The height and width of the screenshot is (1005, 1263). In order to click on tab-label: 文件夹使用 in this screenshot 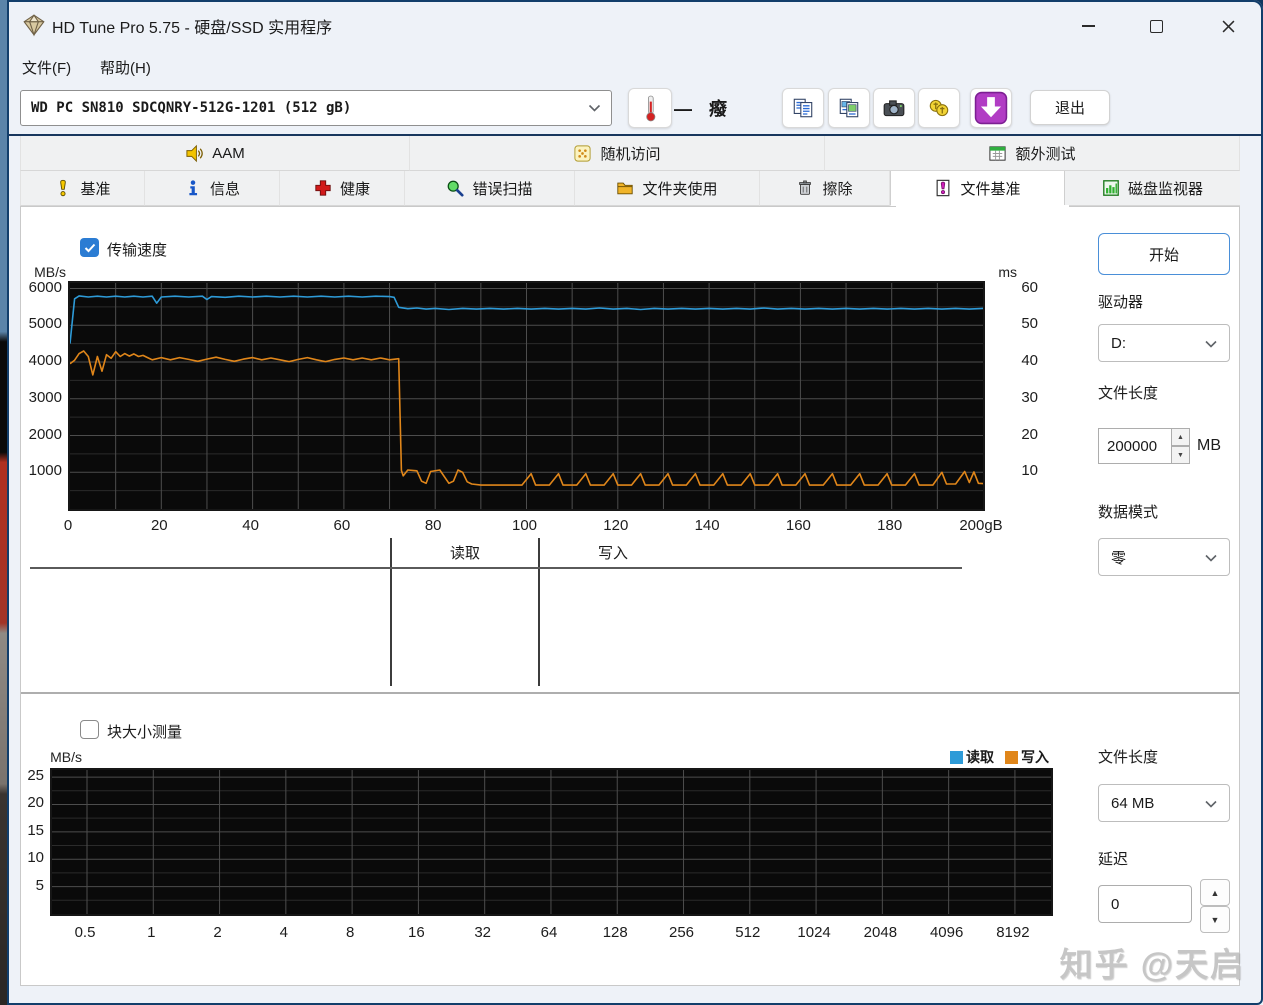, I will do `click(680, 189)`.